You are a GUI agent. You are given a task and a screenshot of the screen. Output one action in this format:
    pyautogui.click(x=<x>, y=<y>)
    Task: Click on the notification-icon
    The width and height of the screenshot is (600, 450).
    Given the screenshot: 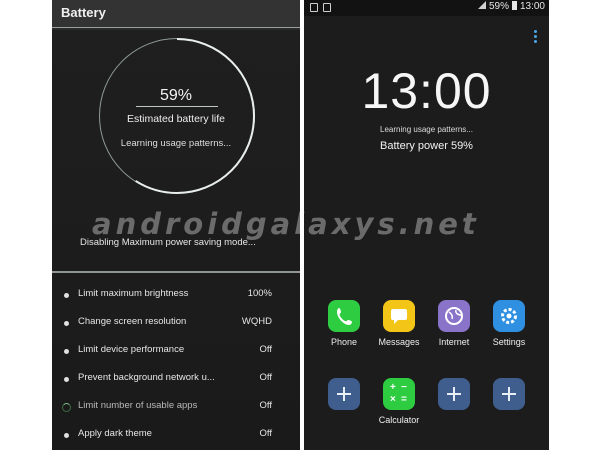 What is the action you would take?
    pyautogui.click(x=314, y=7)
    